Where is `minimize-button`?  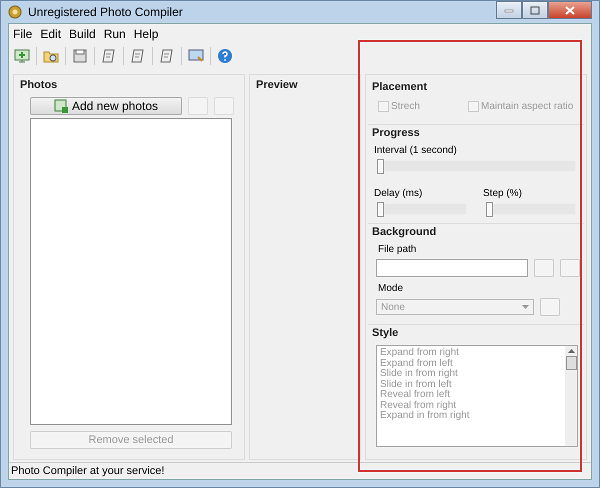 minimize-button is located at coordinates (509, 10).